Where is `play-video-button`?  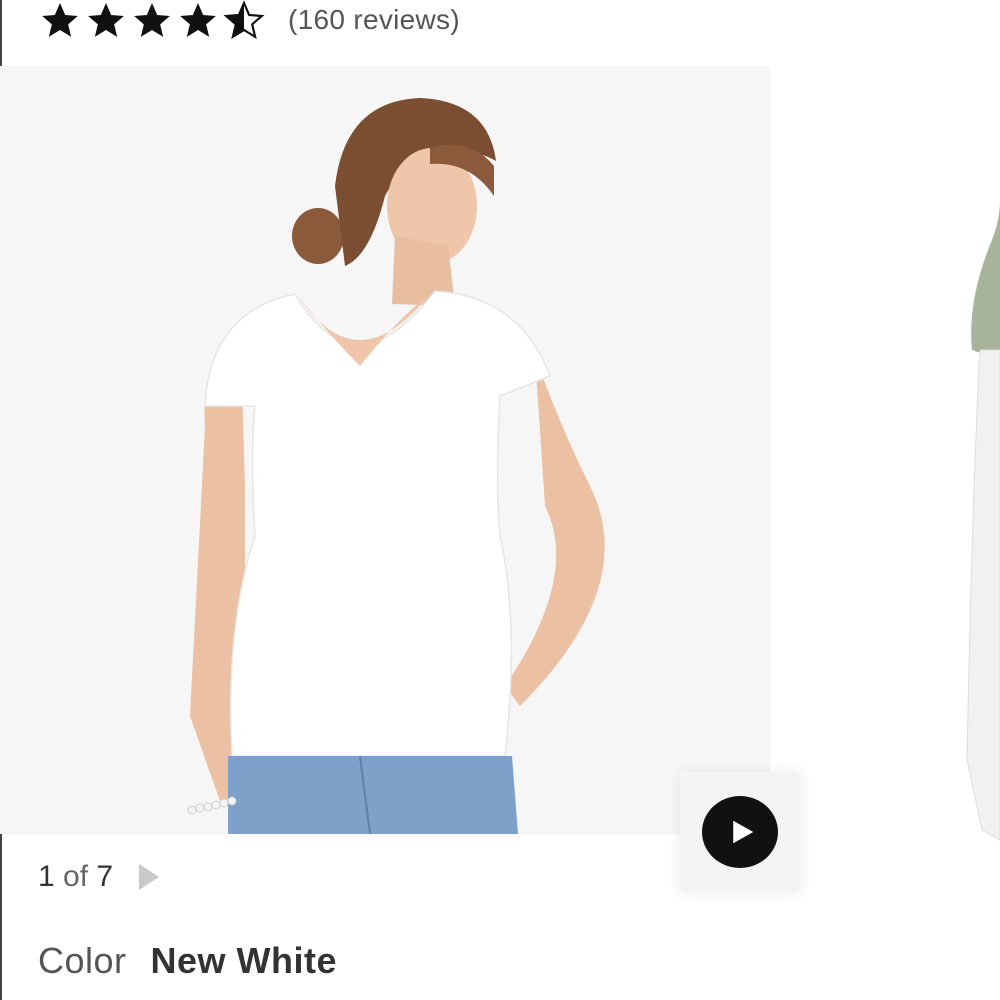 play-video-button is located at coordinates (740, 832).